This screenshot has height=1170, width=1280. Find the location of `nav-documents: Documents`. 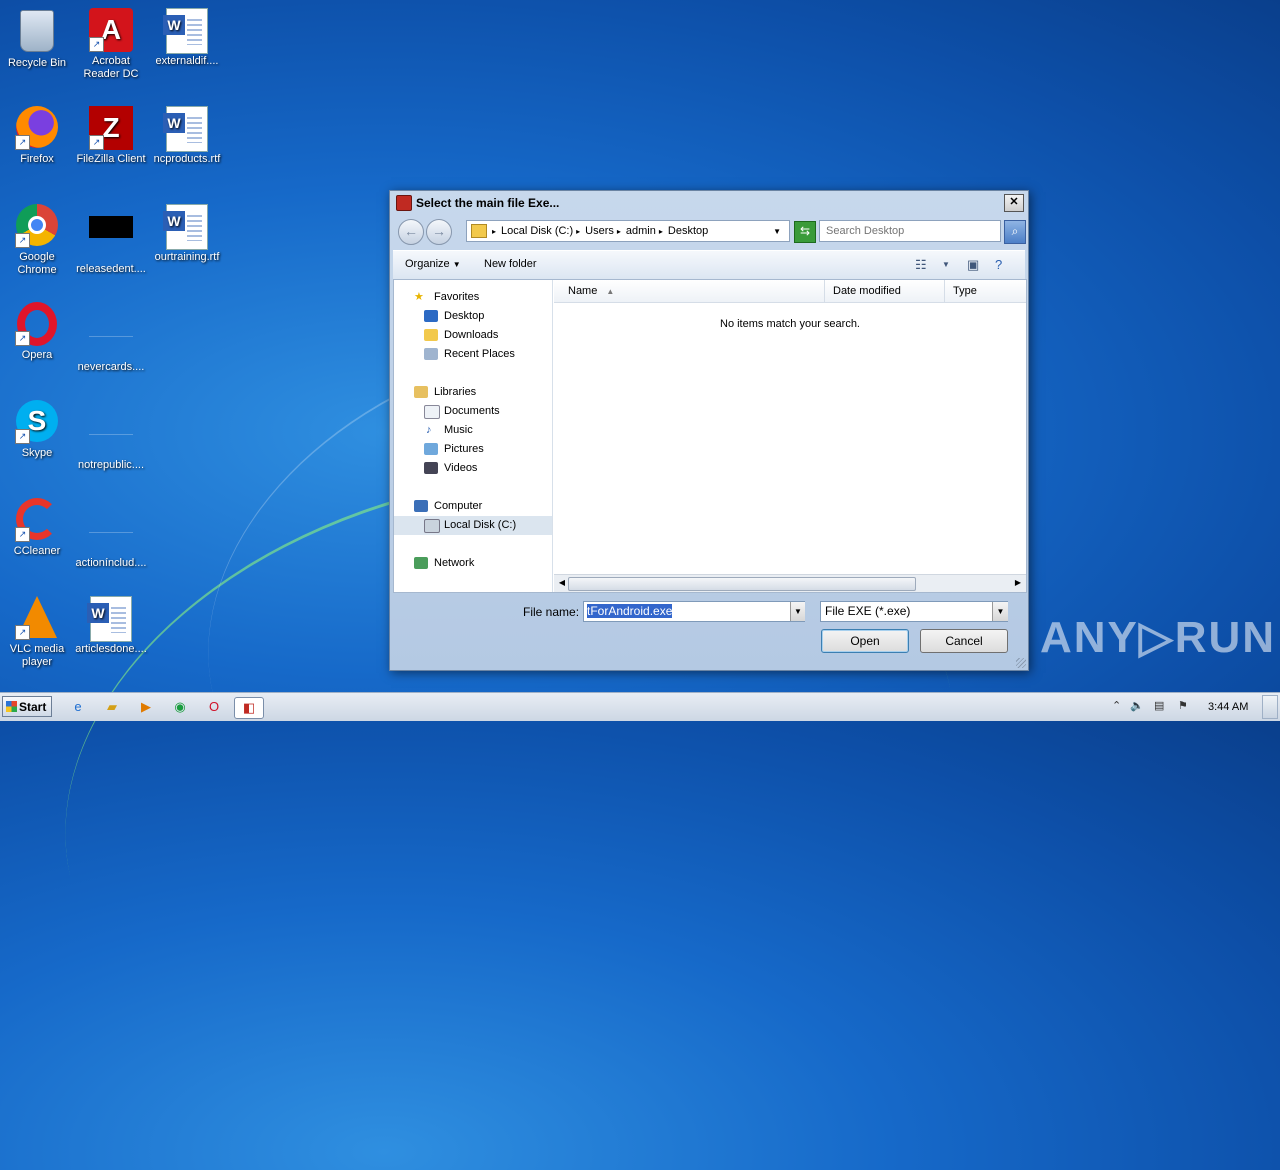

nav-documents: Documents is located at coordinates (473, 411).